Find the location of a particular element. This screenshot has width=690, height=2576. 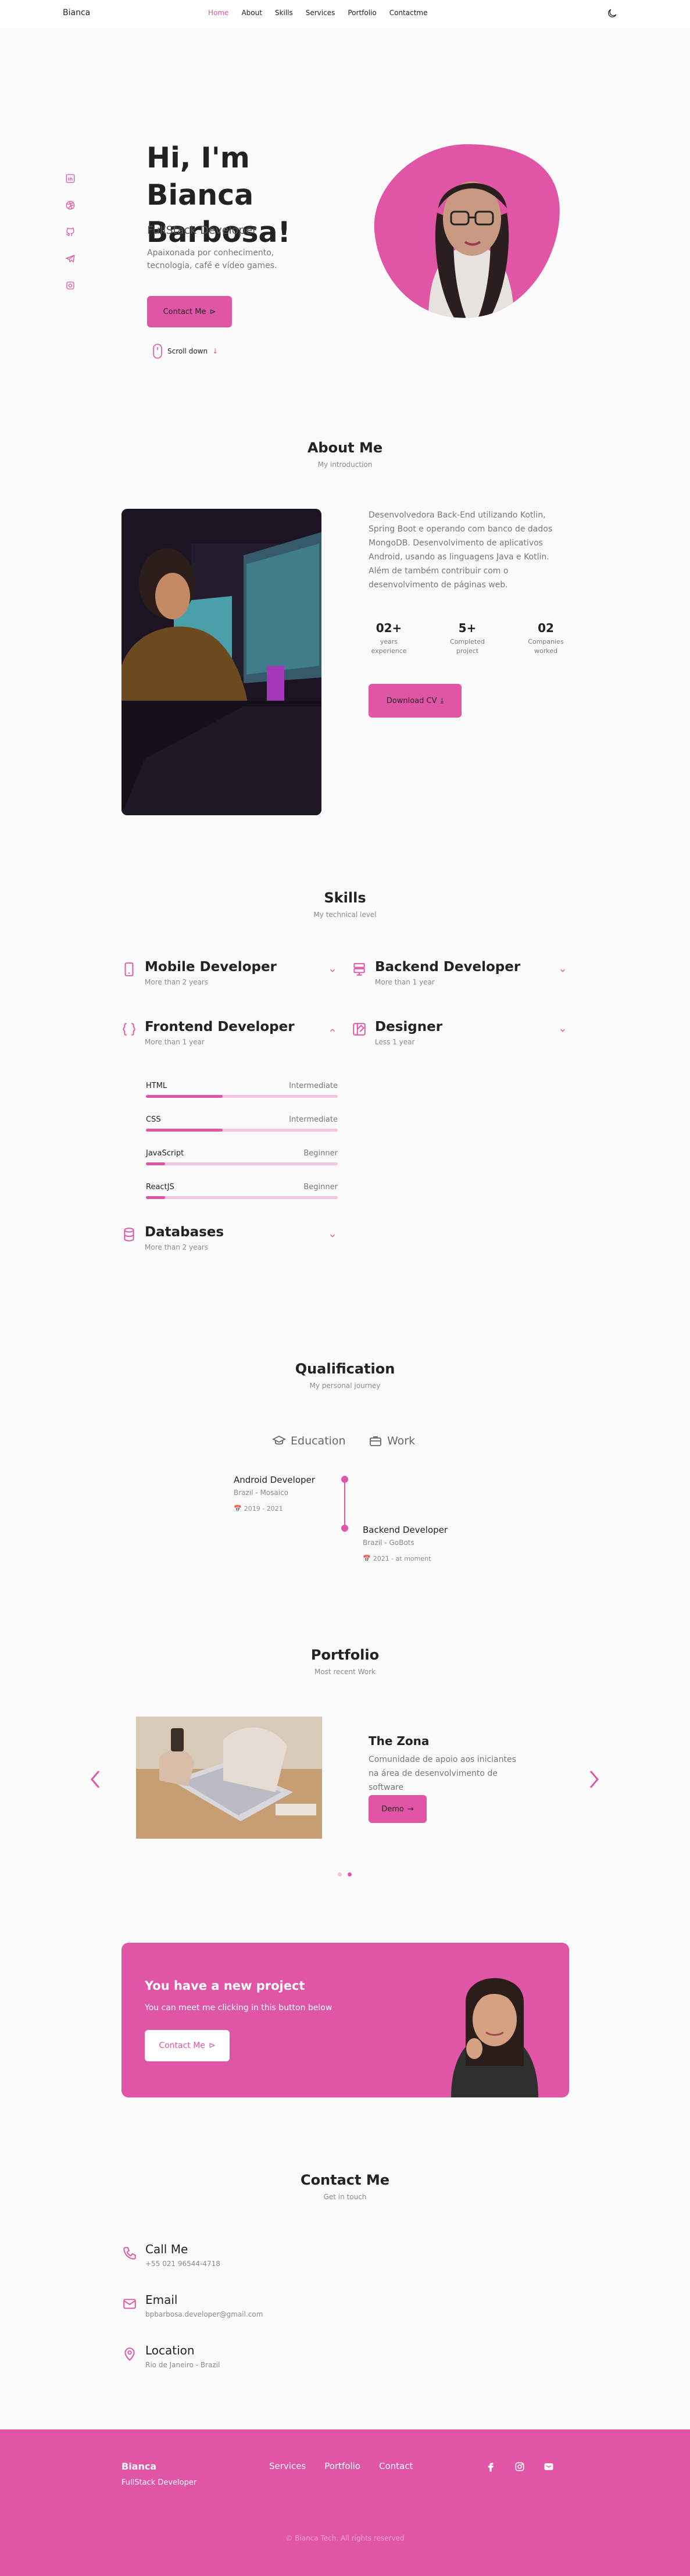

footer-link-services: Services is located at coordinates (287, 2466).